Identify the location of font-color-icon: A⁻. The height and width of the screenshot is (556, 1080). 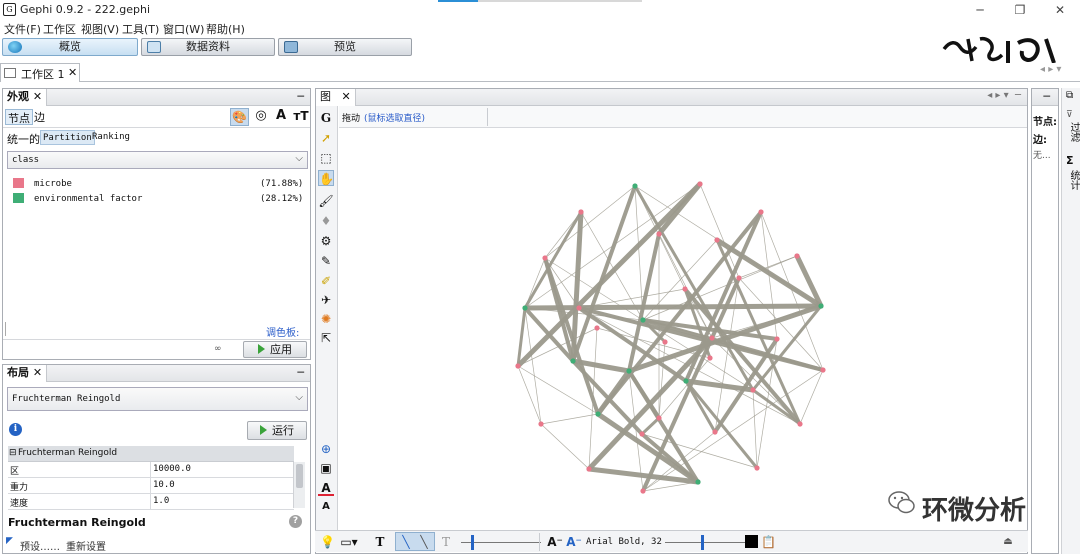
(574, 542).